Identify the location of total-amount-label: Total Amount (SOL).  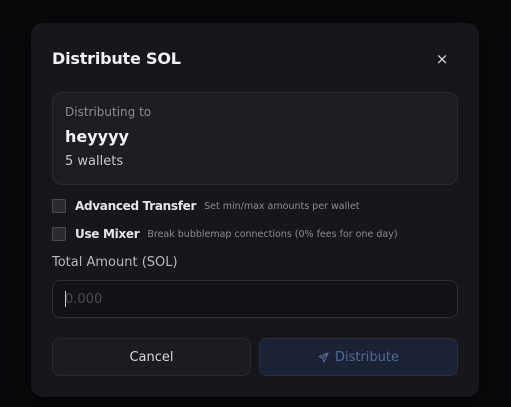
(115, 262).